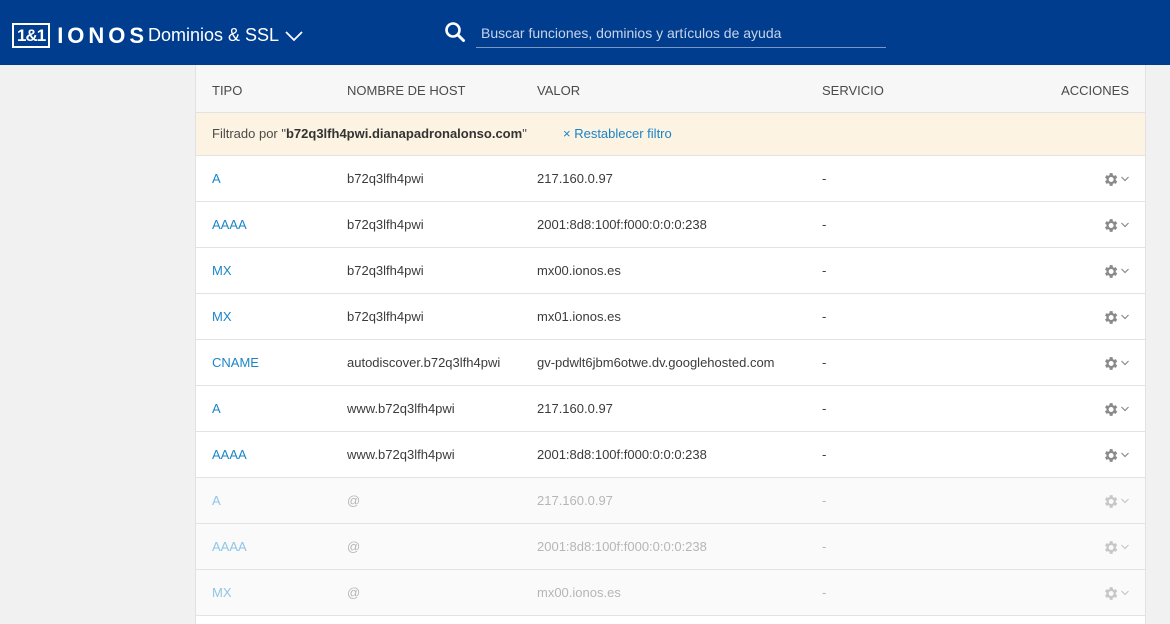  What do you see at coordinates (681, 33) in the screenshot?
I see `search-input` at bounding box center [681, 33].